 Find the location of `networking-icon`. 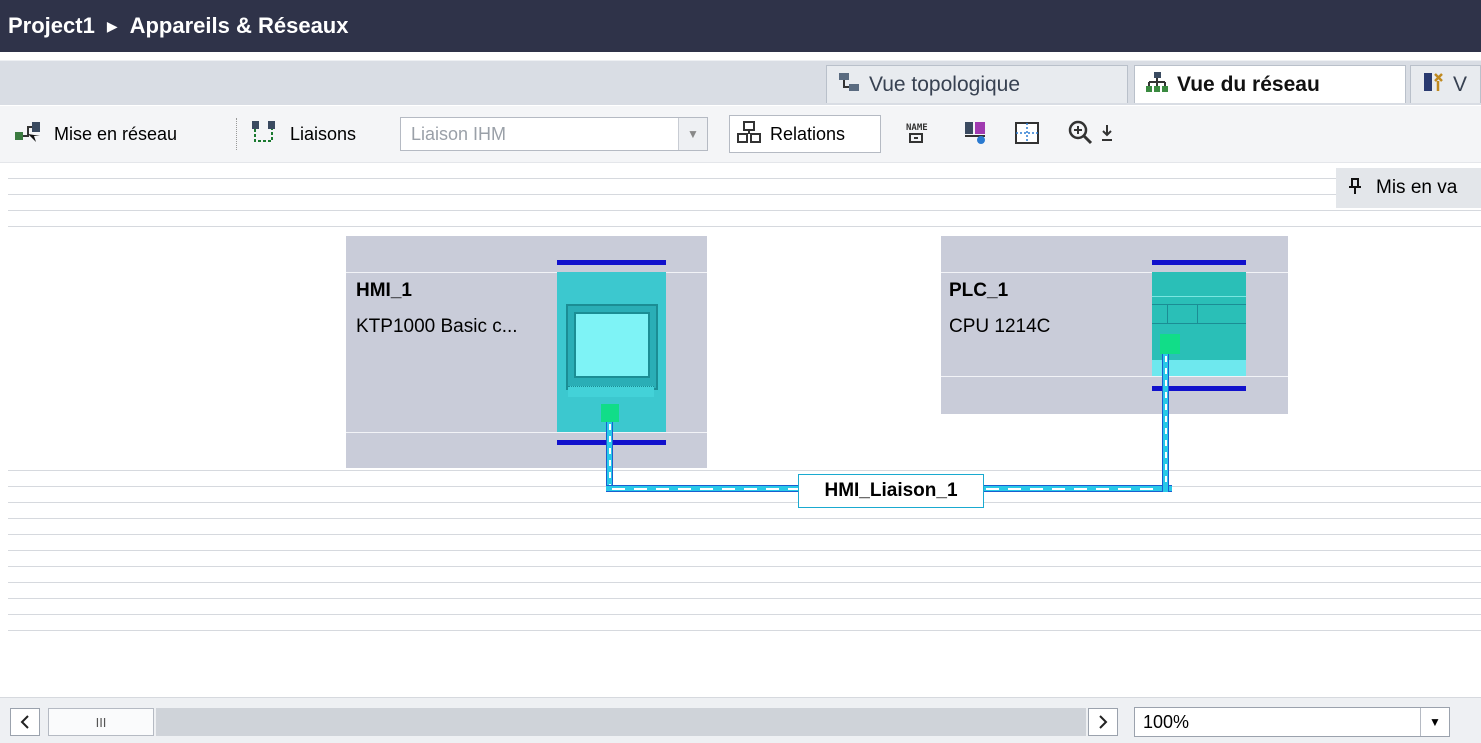

networking-icon is located at coordinates (29, 134).